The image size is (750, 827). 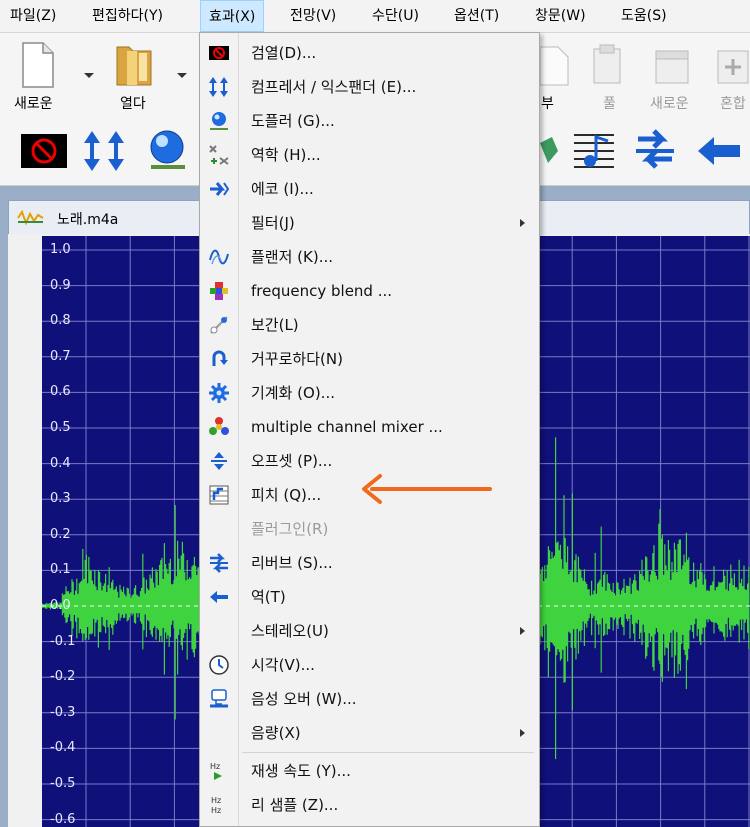 I want to click on invert-icon, so click(x=220, y=358).